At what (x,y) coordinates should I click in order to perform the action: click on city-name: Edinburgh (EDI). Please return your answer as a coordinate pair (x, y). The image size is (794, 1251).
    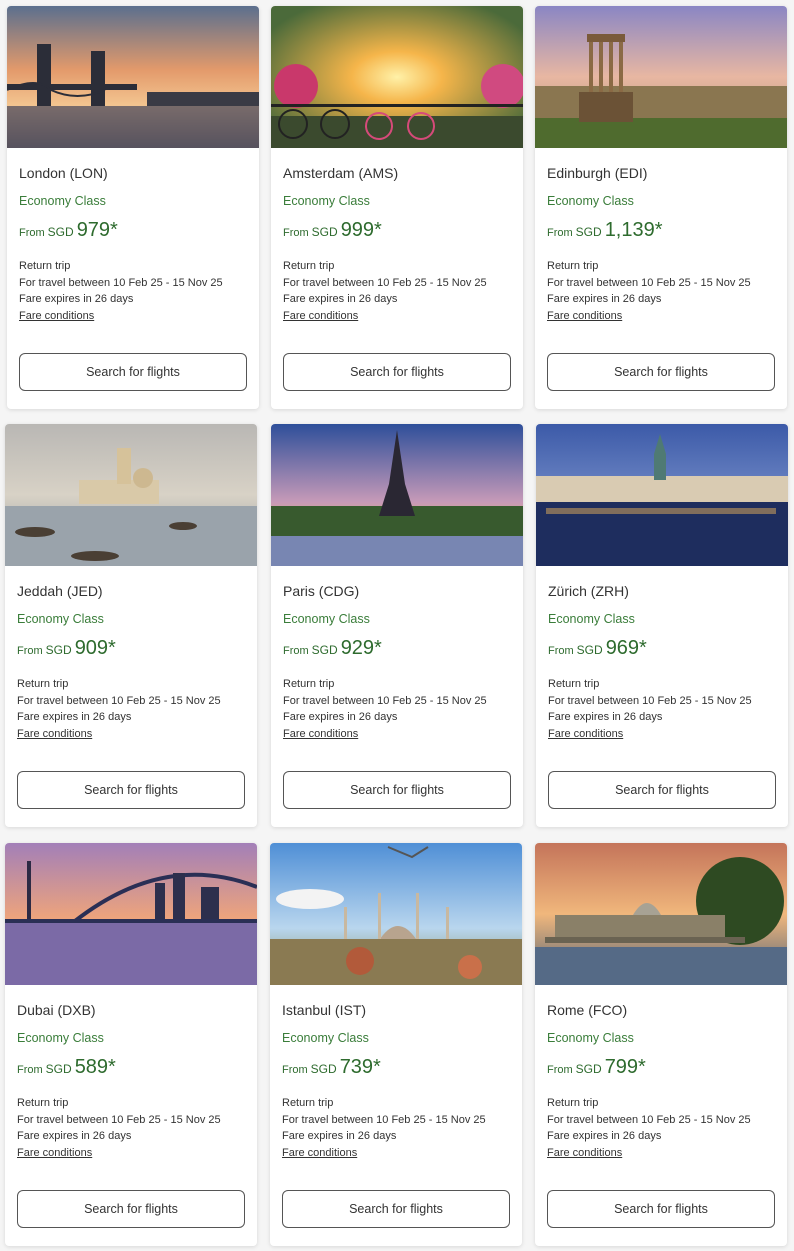
    Looking at the image, I should click on (597, 173).